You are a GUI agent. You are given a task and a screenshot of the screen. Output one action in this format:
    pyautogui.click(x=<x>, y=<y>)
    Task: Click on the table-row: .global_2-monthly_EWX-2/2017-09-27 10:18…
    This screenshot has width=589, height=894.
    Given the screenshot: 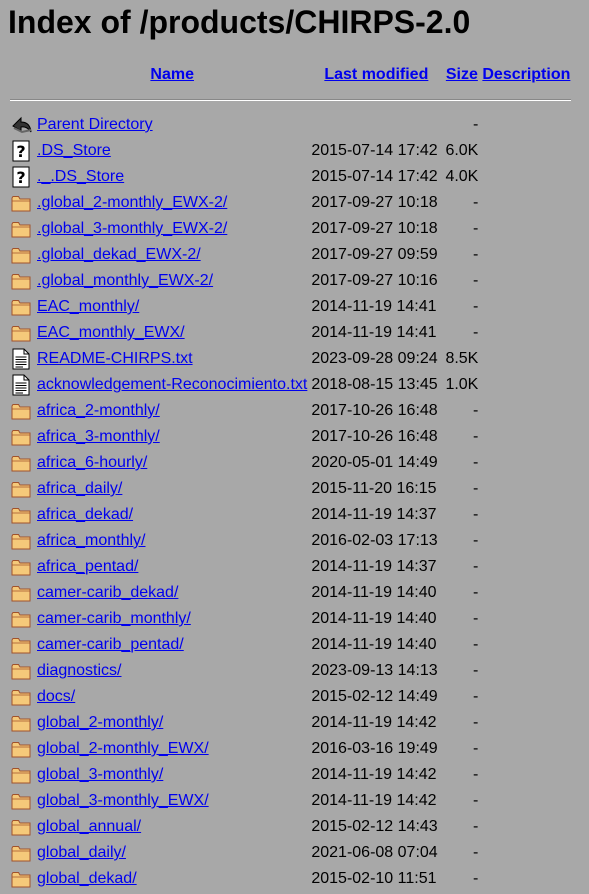 What is the action you would take?
    pyautogui.click(x=290, y=203)
    